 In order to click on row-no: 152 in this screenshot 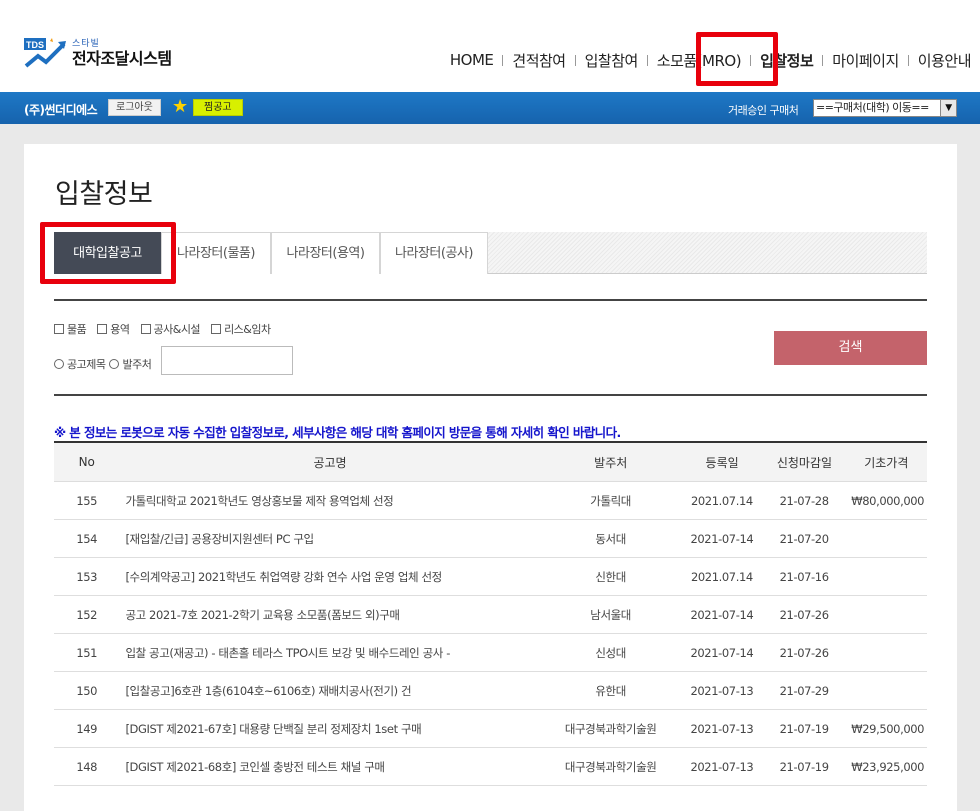, I will do `click(87, 614)`.